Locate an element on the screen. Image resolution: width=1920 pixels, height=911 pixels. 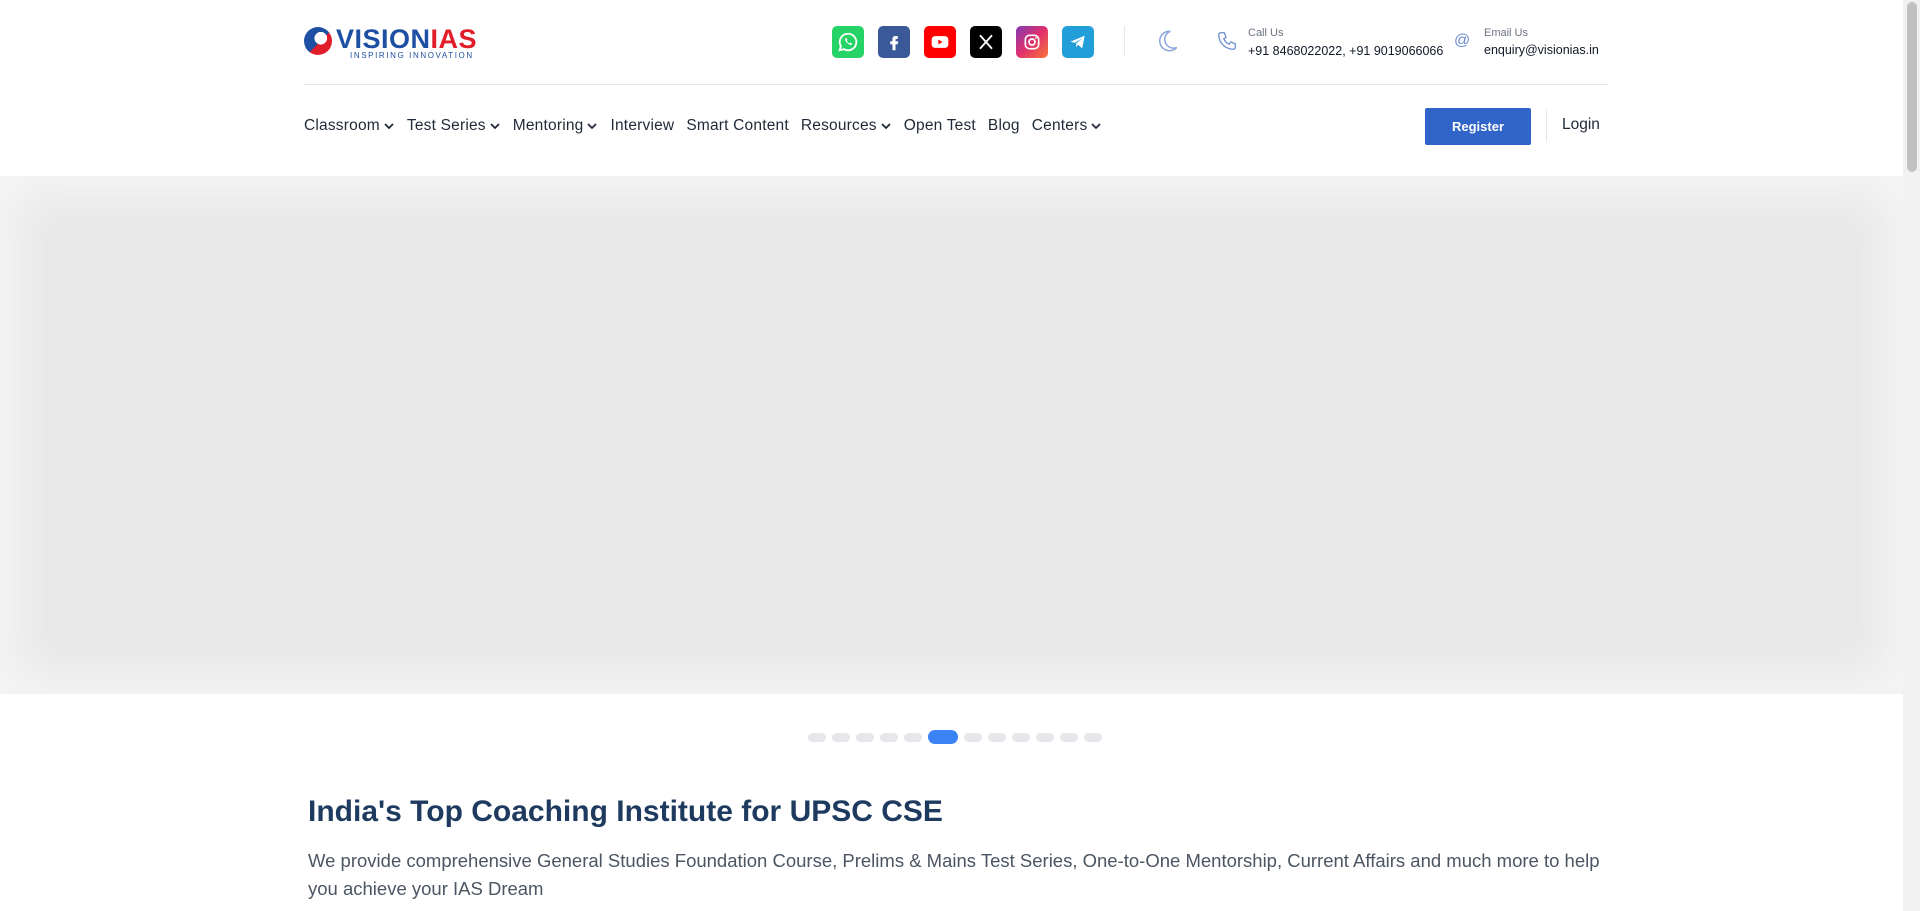
login-link: Login is located at coordinates (1581, 125).